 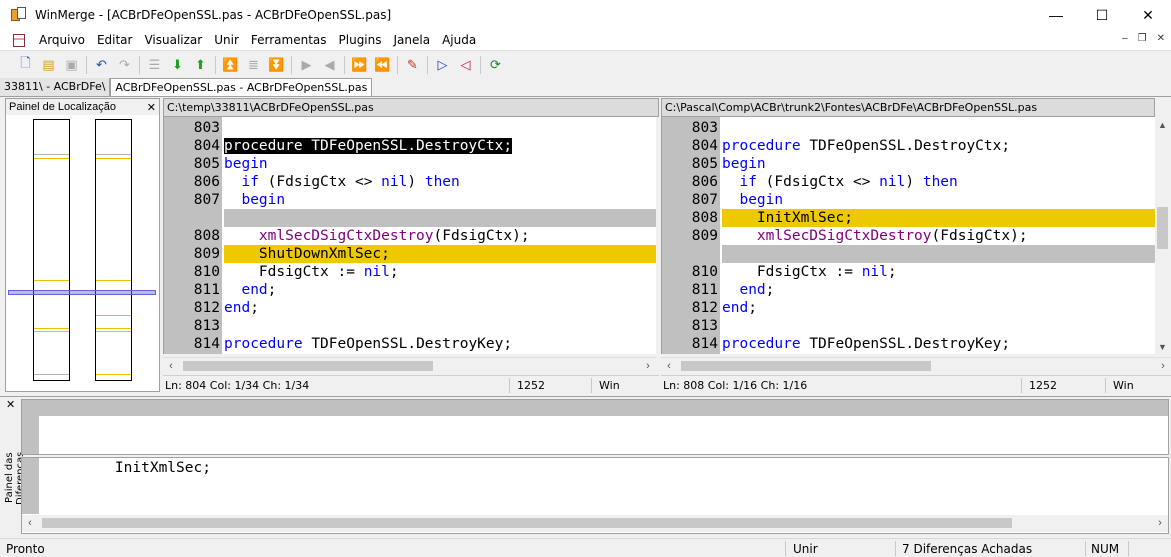 I want to click on edit-icon: ✎, so click(x=412, y=65).